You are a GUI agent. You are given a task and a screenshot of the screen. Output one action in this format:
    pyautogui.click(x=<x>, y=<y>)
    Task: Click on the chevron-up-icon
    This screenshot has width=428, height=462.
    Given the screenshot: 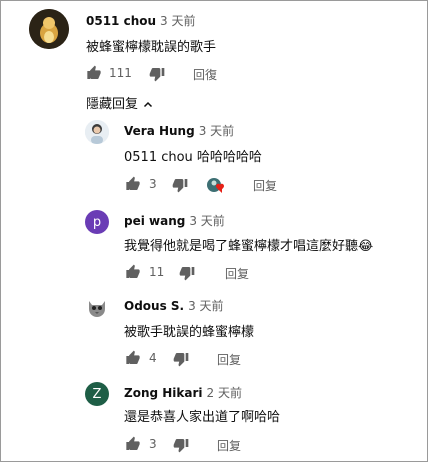 What is the action you would take?
    pyautogui.click(x=148, y=104)
    